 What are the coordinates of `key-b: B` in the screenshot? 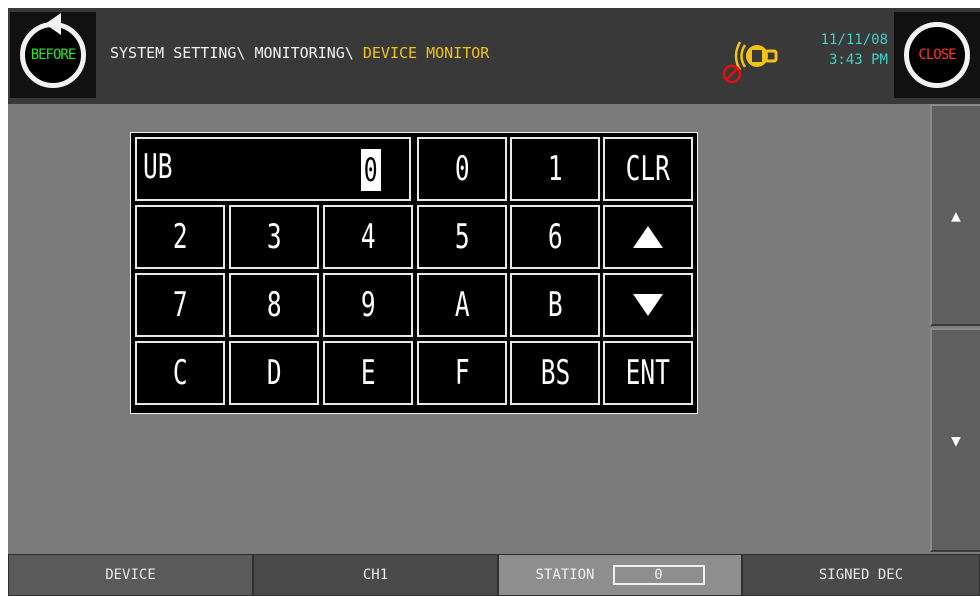 It's located at (555, 305).